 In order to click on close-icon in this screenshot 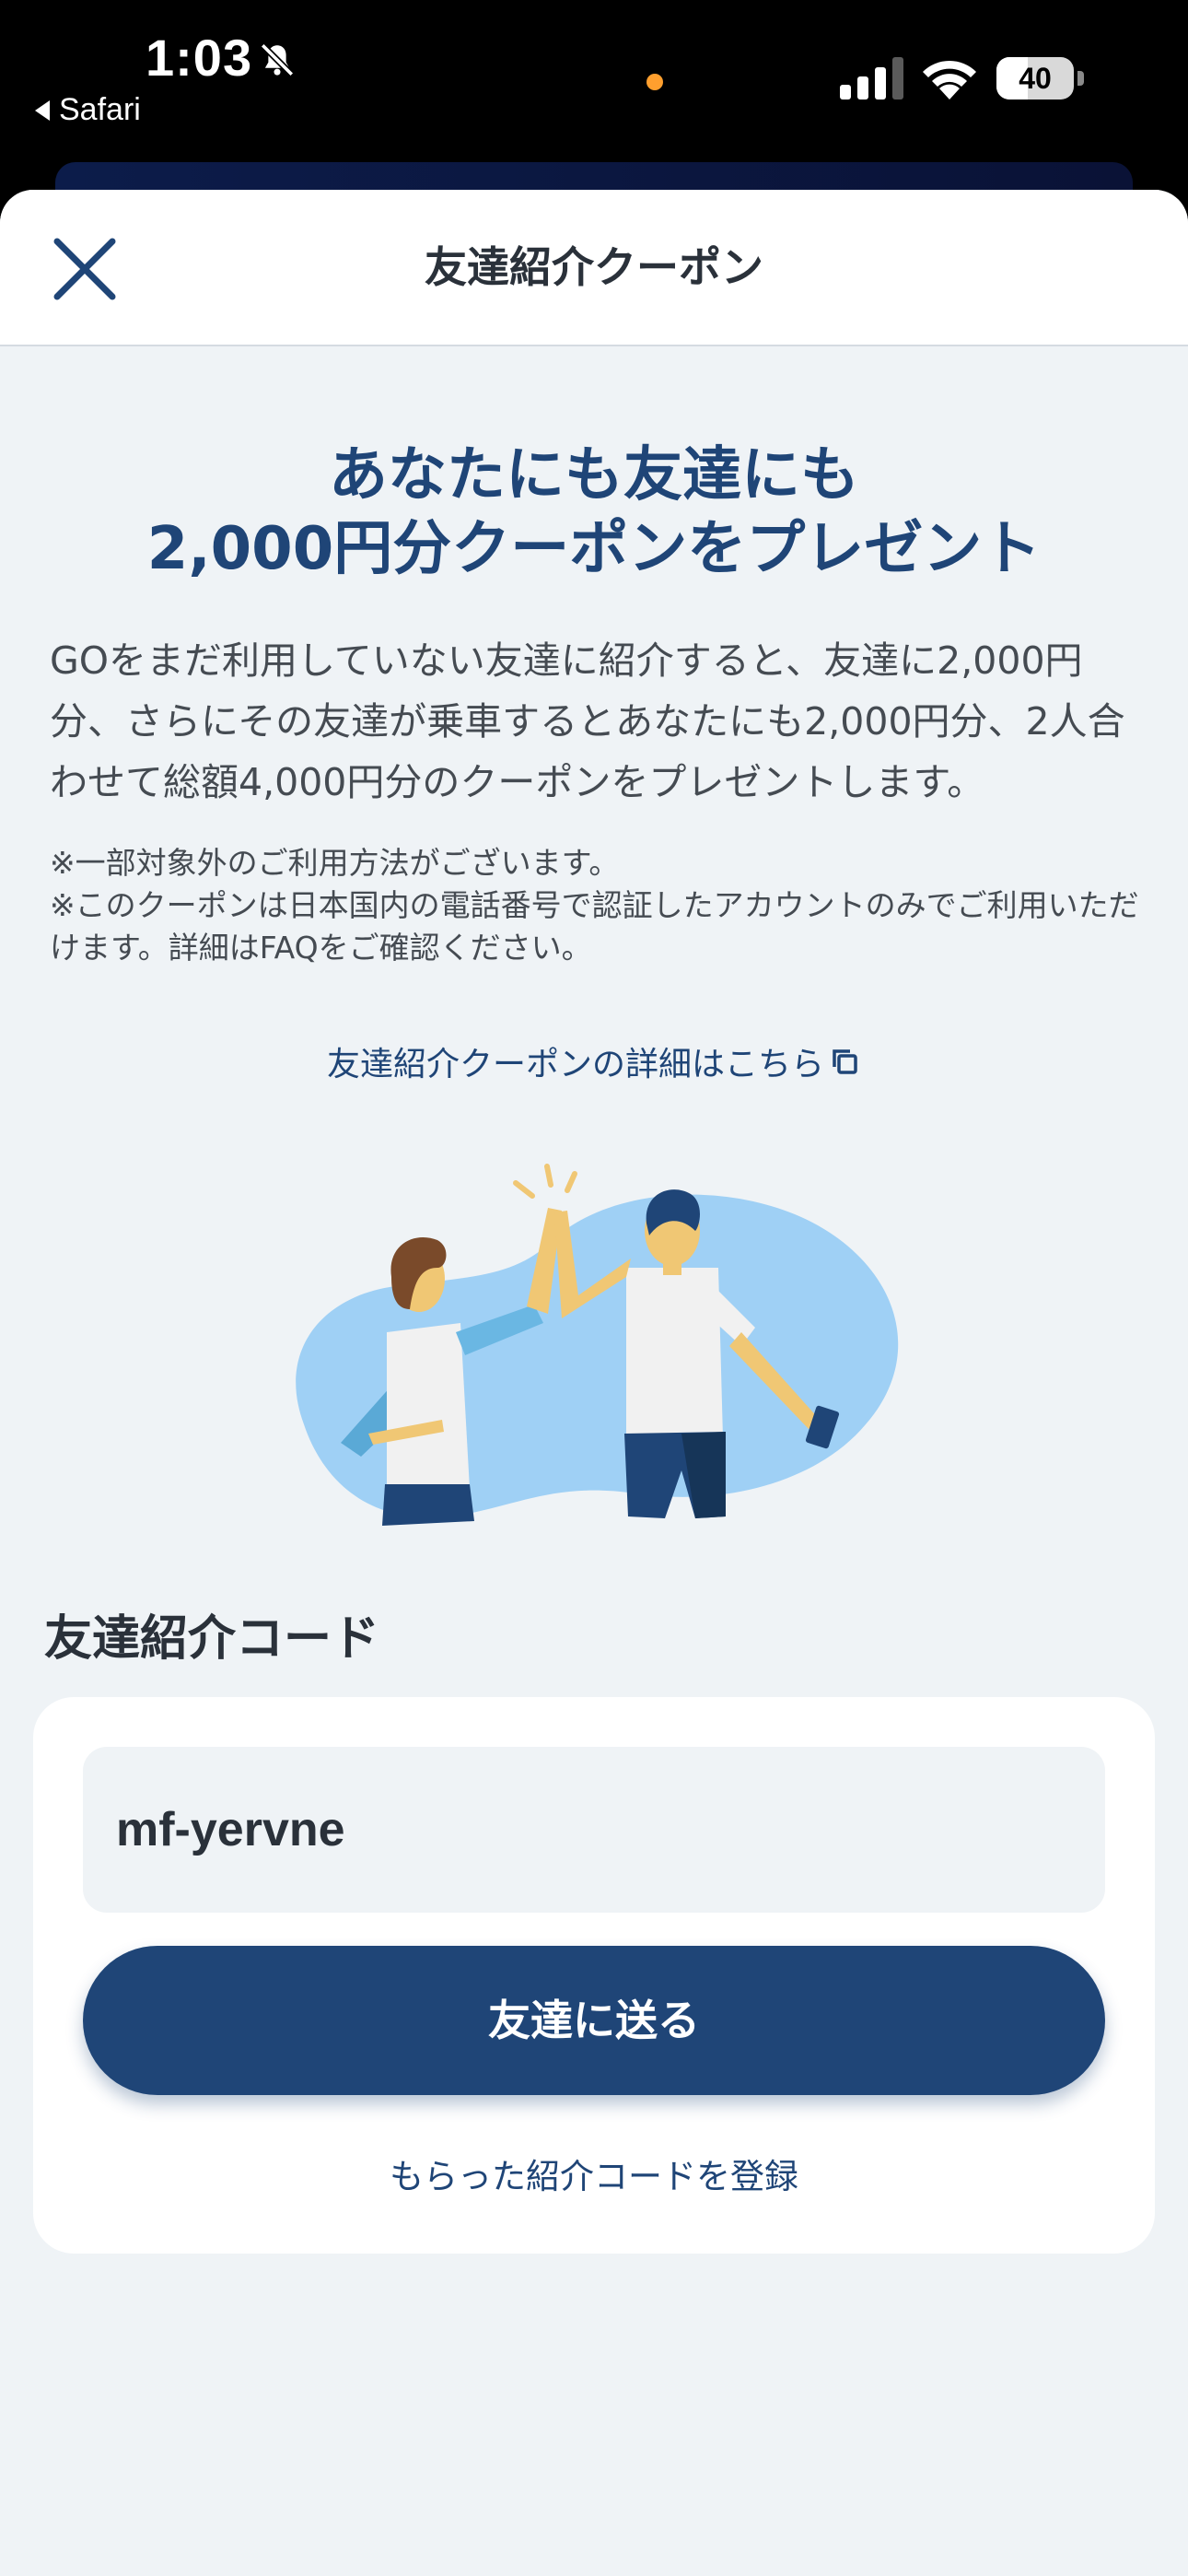, I will do `click(85, 269)`.